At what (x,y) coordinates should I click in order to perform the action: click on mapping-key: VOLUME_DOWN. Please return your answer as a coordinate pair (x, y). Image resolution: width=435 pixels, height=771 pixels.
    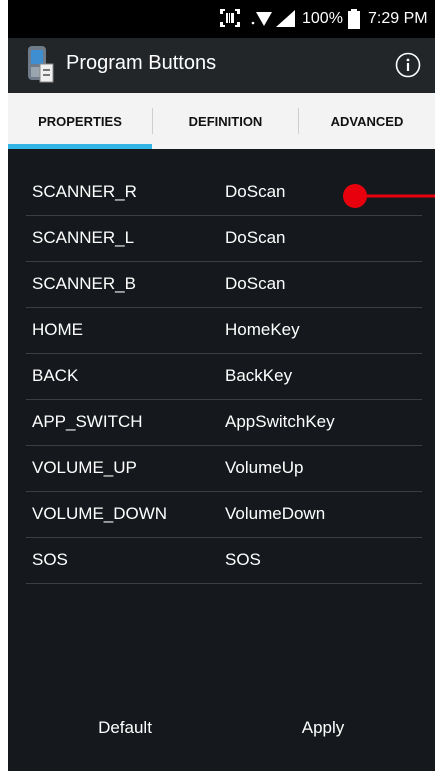
    Looking at the image, I should click on (100, 513).